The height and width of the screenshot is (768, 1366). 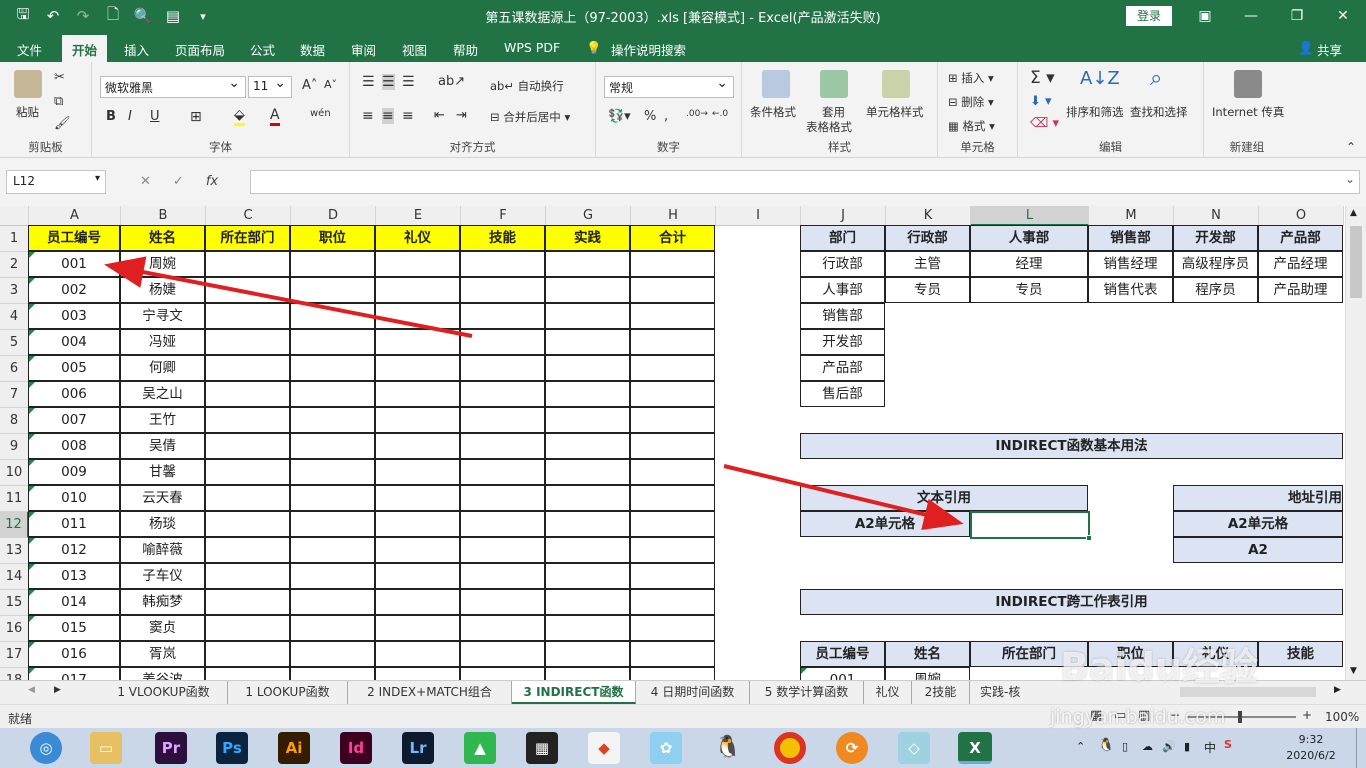 What do you see at coordinates (14, 499) in the screenshot?
I see `row-header-11: 11` at bounding box center [14, 499].